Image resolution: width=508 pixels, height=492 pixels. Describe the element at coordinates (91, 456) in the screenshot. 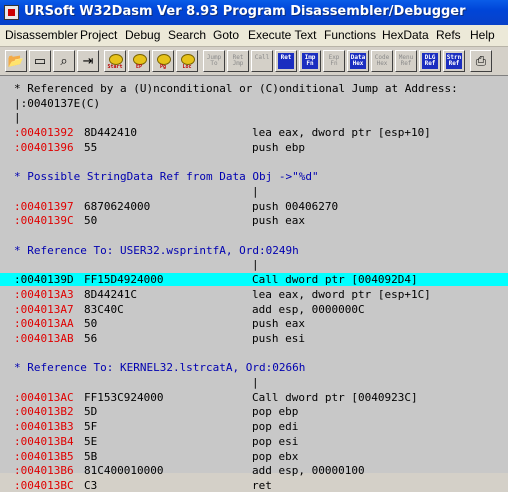

I see `opcode-bytes: 5B` at that location.